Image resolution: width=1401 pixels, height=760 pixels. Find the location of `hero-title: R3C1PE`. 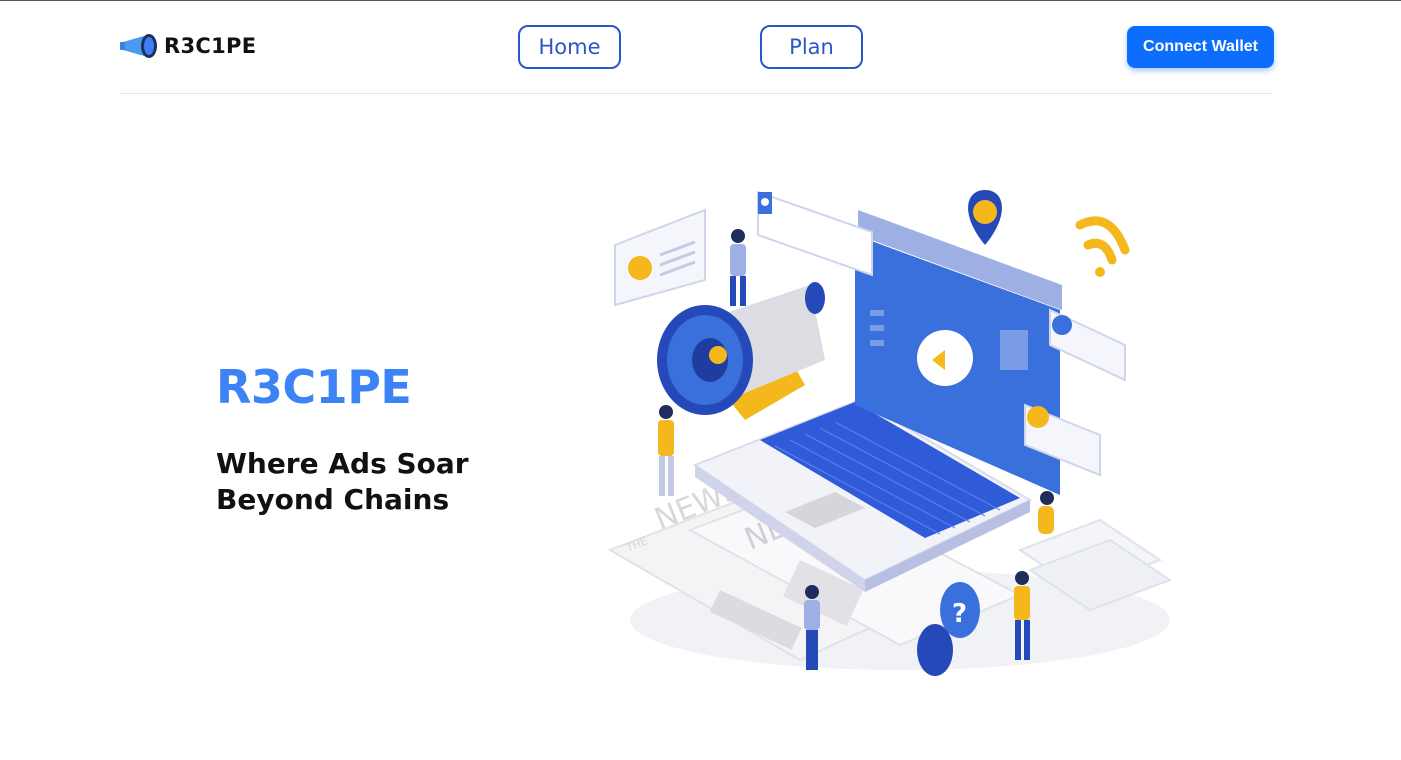

hero-title: R3C1PE is located at coordinates (314, 387).